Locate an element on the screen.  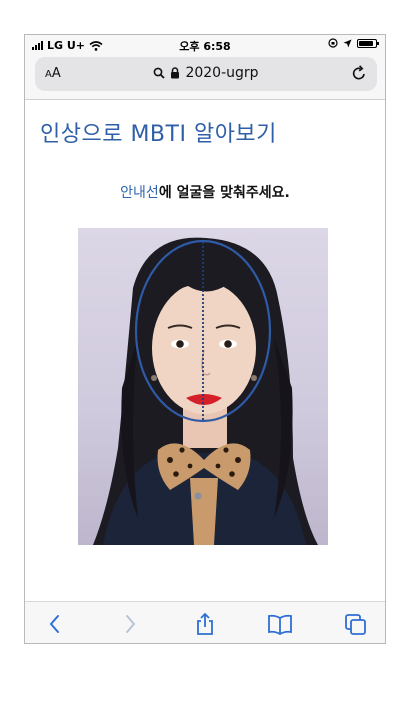
bookmarks-icon is located at coordinates (280, 625).